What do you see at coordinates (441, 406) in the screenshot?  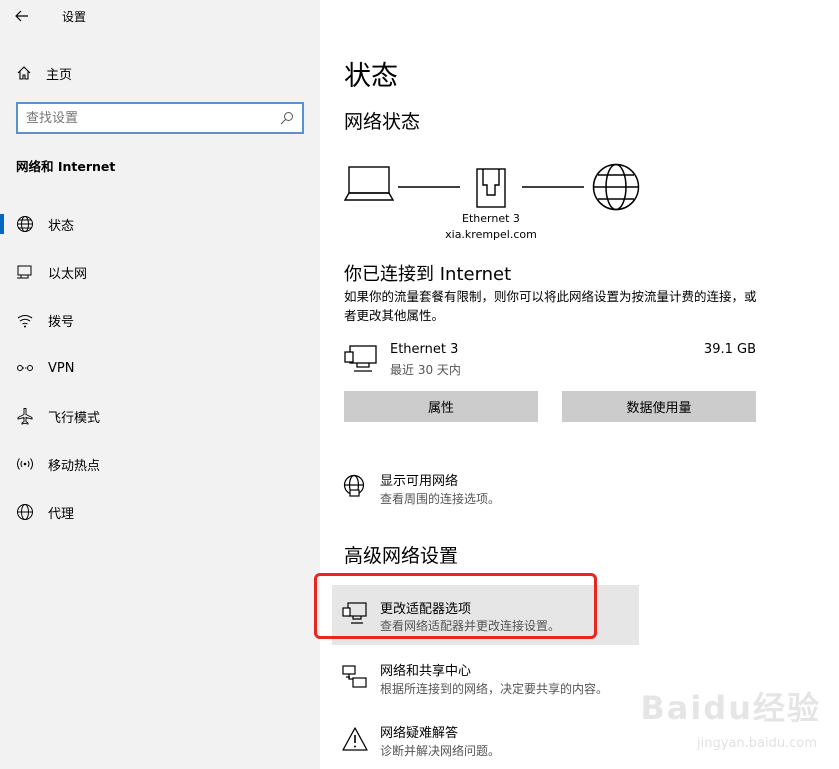 I see `properties-button: 属性` at bounding box center [441, 406].